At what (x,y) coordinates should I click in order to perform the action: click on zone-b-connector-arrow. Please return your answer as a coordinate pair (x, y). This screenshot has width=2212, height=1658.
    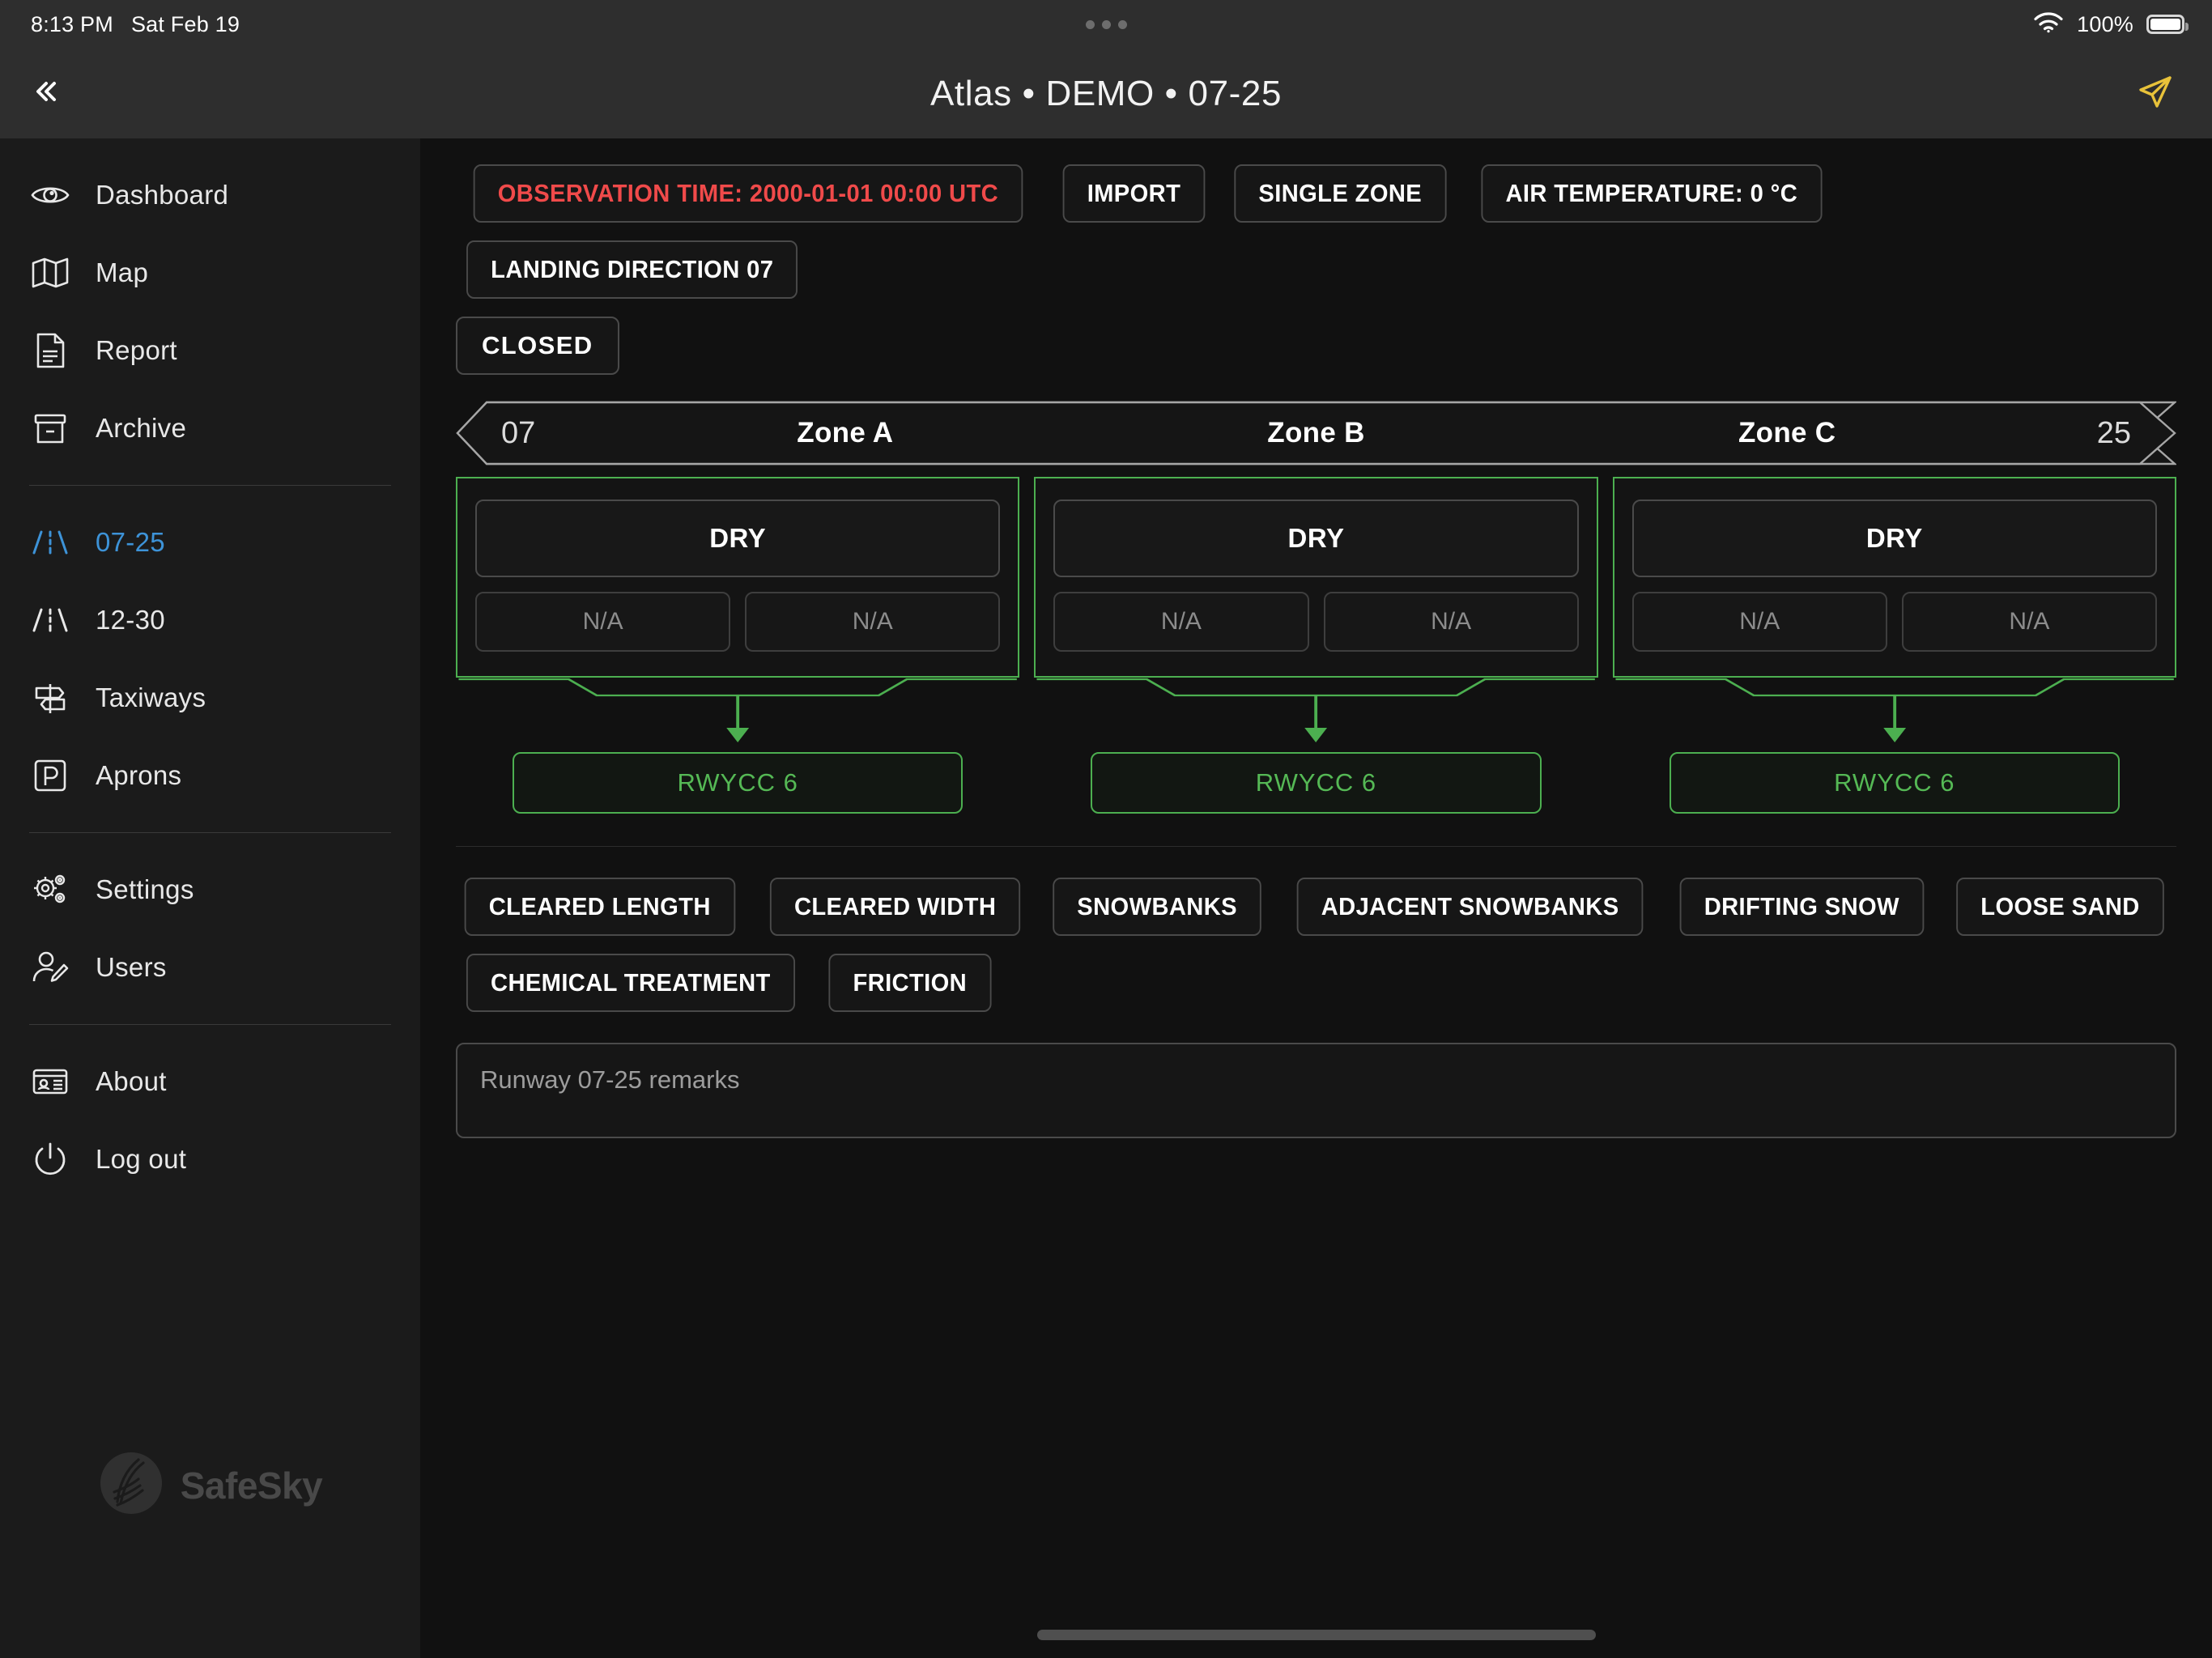
    Looking at the image, I should click on (1316, 710).